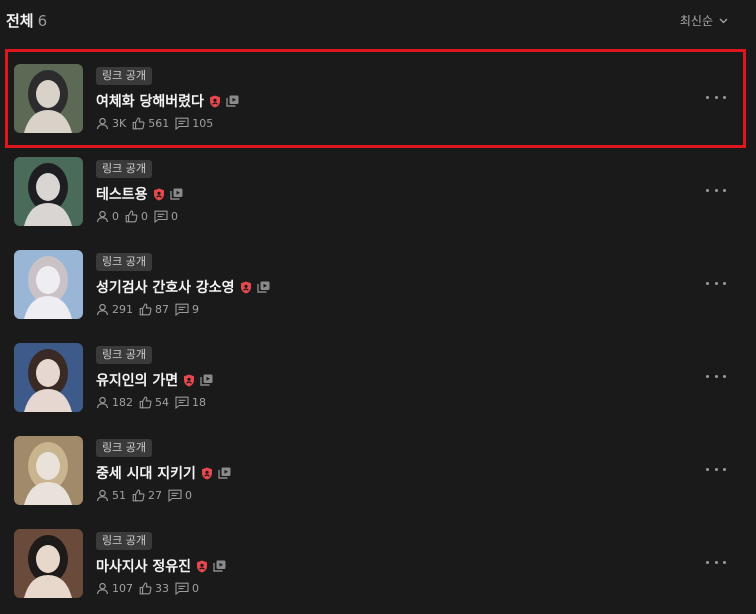  What do you see at coordinates (42, 21) in the screenshot?
I see `total-count: 6` at bounding box center [42, 21].